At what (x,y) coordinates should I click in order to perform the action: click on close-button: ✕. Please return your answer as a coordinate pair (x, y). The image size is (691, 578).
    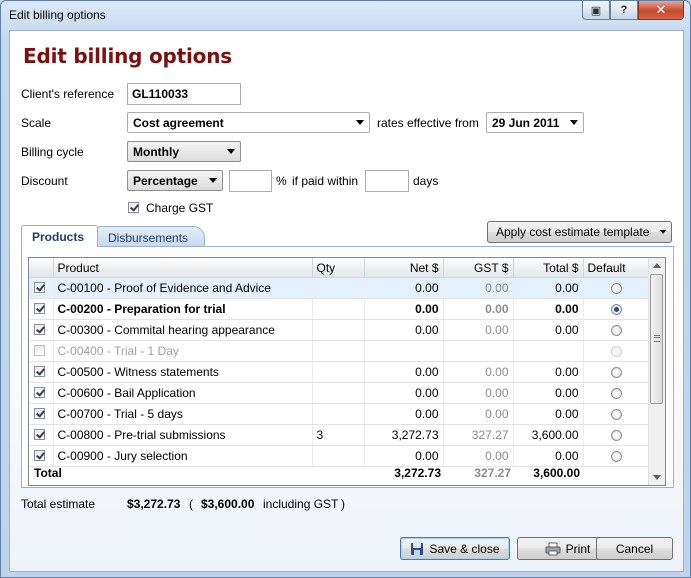
    Looking at the image, I should click on (661, 10).